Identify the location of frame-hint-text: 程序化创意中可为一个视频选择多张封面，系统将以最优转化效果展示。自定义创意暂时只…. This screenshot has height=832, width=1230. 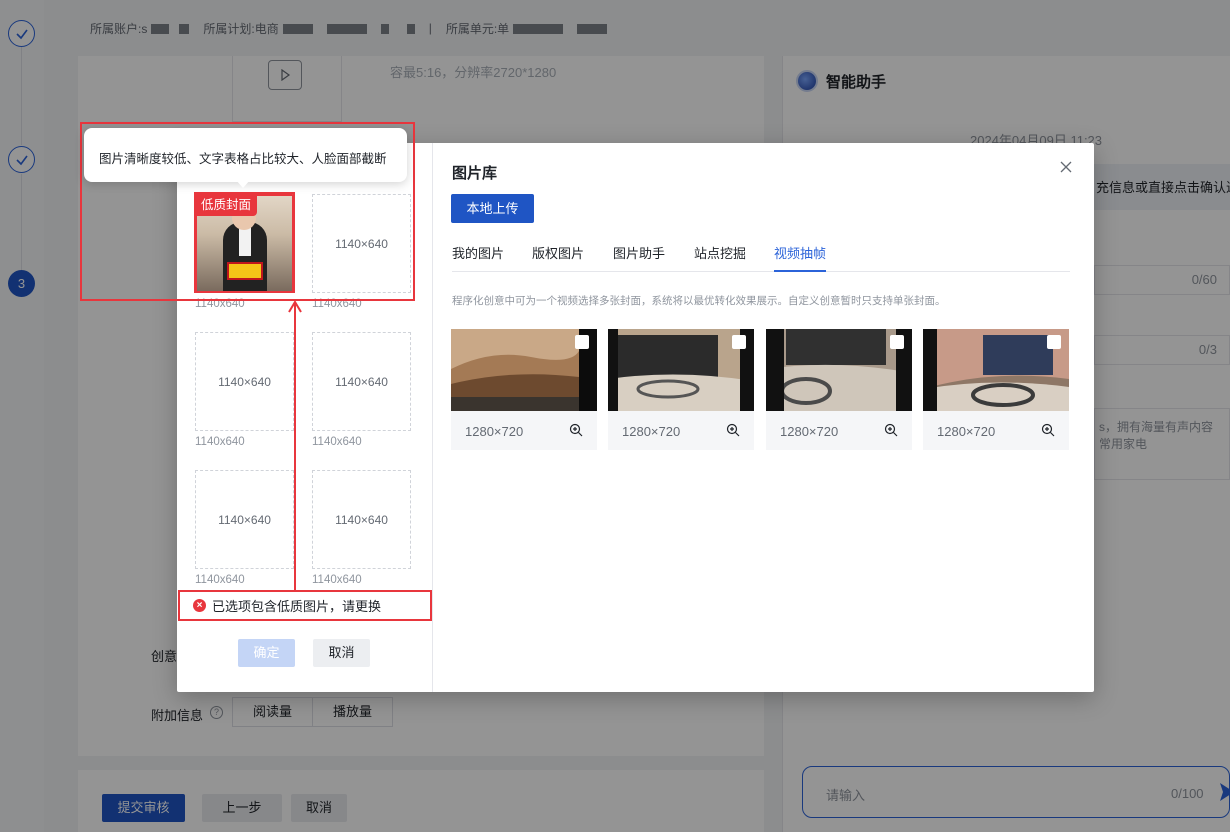
(699, 301).